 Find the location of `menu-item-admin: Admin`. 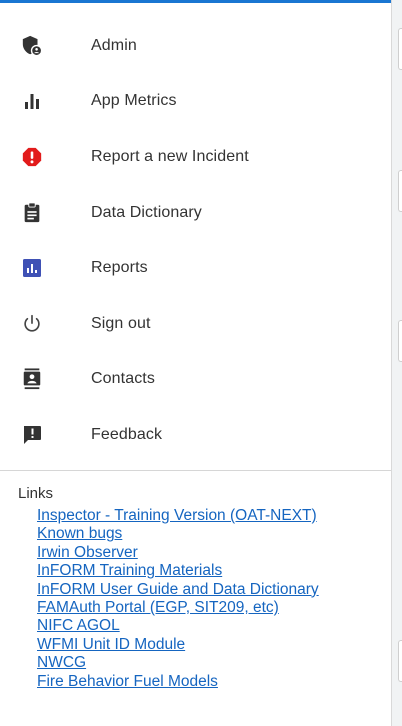

menu-item-admin: Admin is located at coordinates (195, 46).